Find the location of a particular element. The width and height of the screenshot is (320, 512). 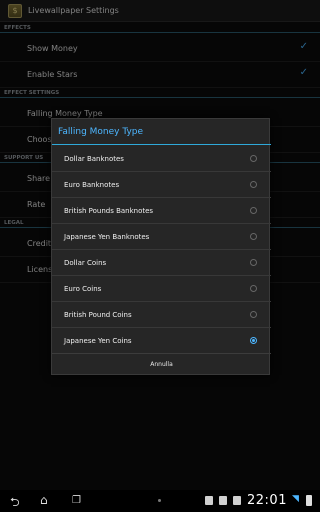

recent-apps-icon: ❐ is located at coordinates (76, 500).